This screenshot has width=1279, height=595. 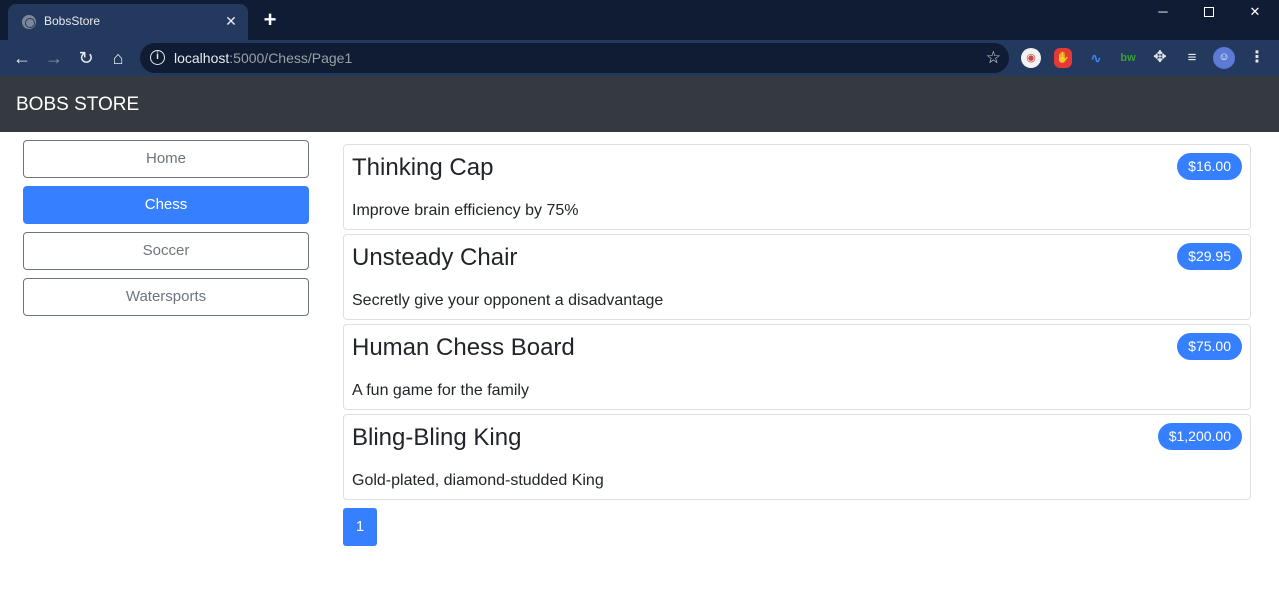 I want to click on forward-arrow-icon: →, so click(x=54, y=58).